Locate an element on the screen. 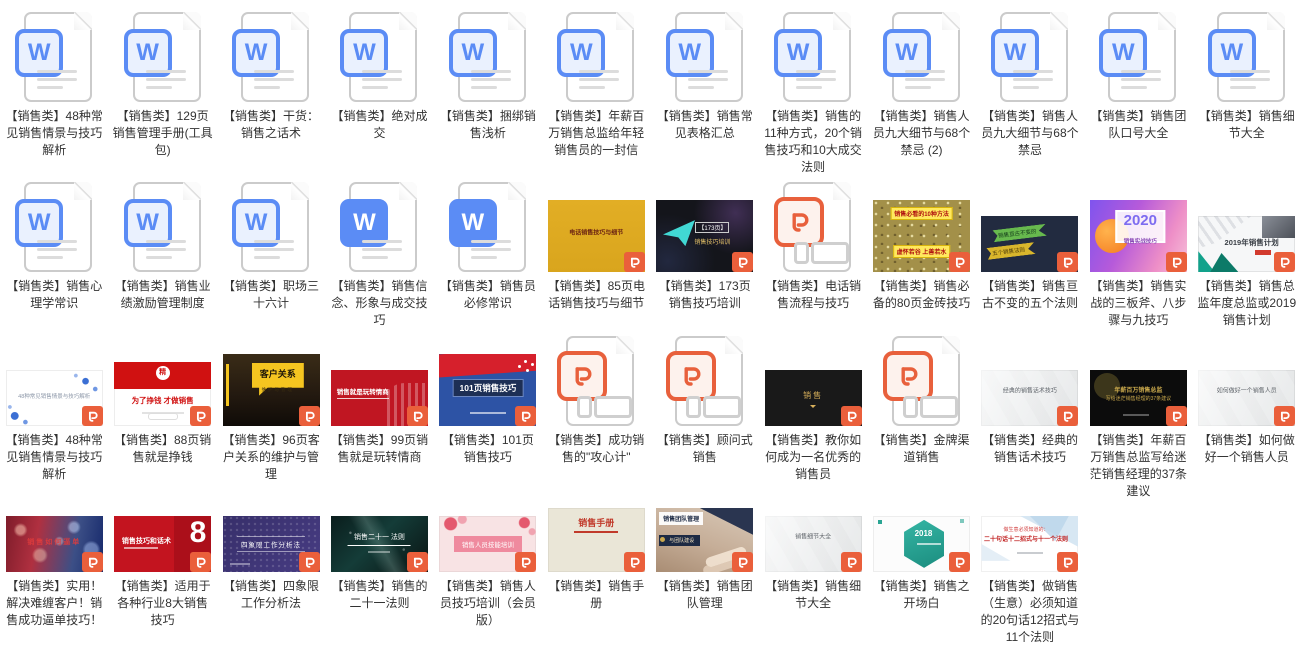 This screenshot has width=1301, height=654. file-media: 年薪百万销售总监 写给迷茫销售经理的37条建议 is located at coordinates (1138, 380).